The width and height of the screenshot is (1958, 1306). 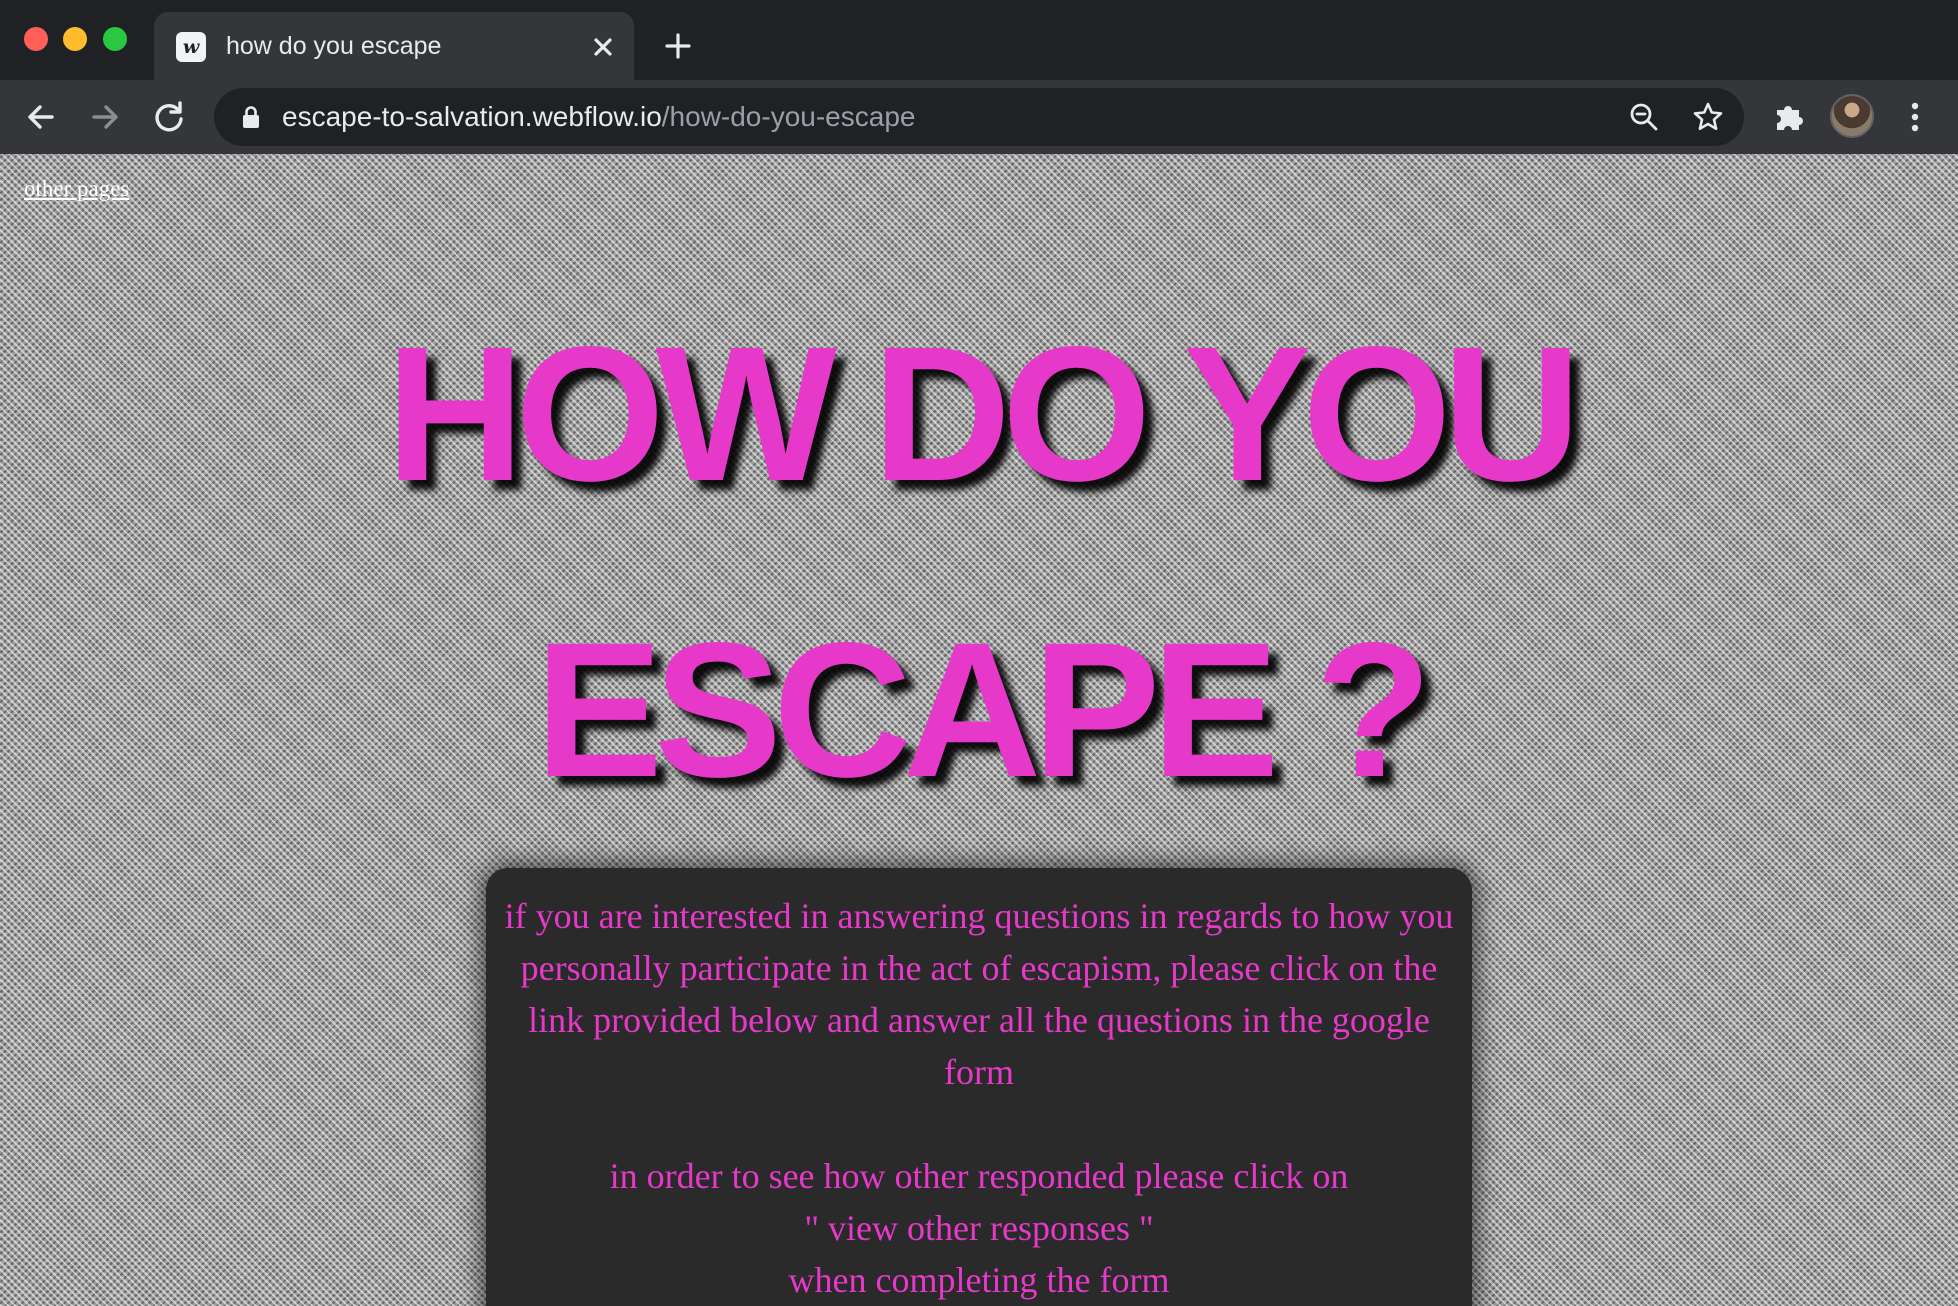 I want to click on zoom-icon, so click(x=1644, y=117).